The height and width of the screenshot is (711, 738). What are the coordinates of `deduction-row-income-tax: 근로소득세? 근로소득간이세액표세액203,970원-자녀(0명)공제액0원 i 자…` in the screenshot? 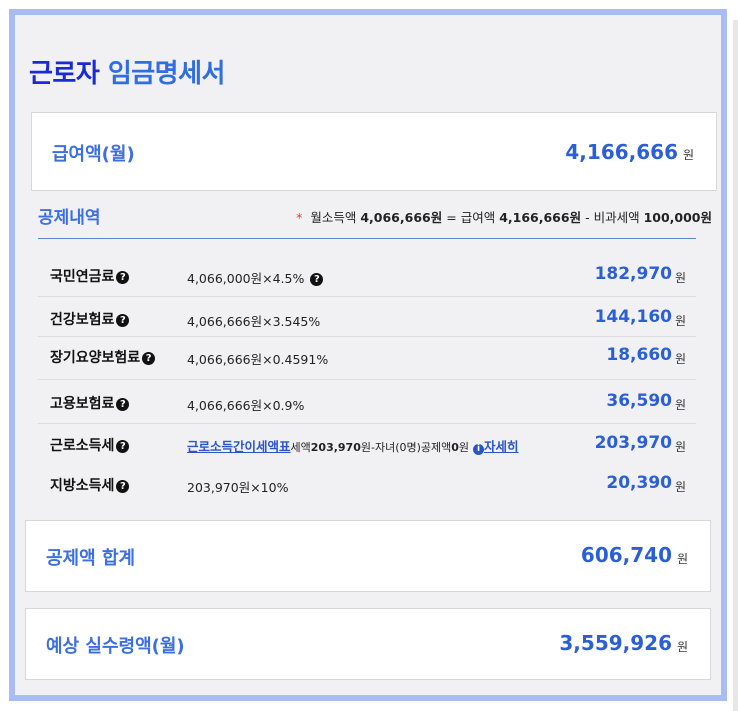 It's located at (367, 444).